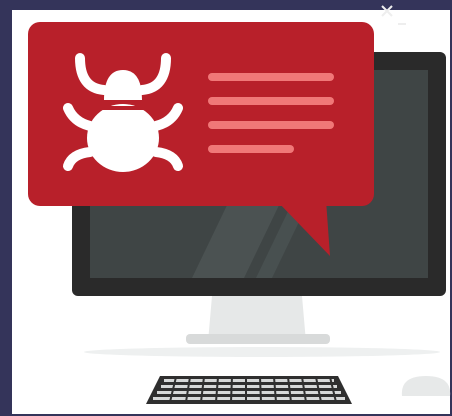  What do you see at coordinates (258, 339) in the screenshot?
I see `monitor-stand-base` at bounding box center [258, 339].